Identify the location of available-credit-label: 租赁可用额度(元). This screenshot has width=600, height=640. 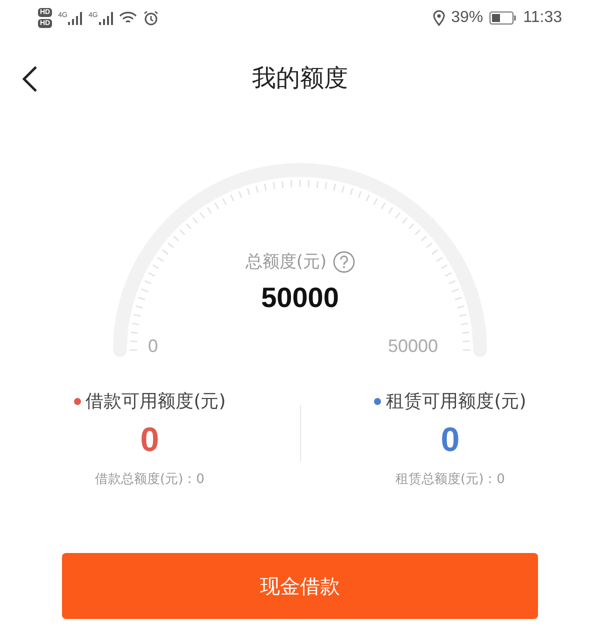
(456, 401).